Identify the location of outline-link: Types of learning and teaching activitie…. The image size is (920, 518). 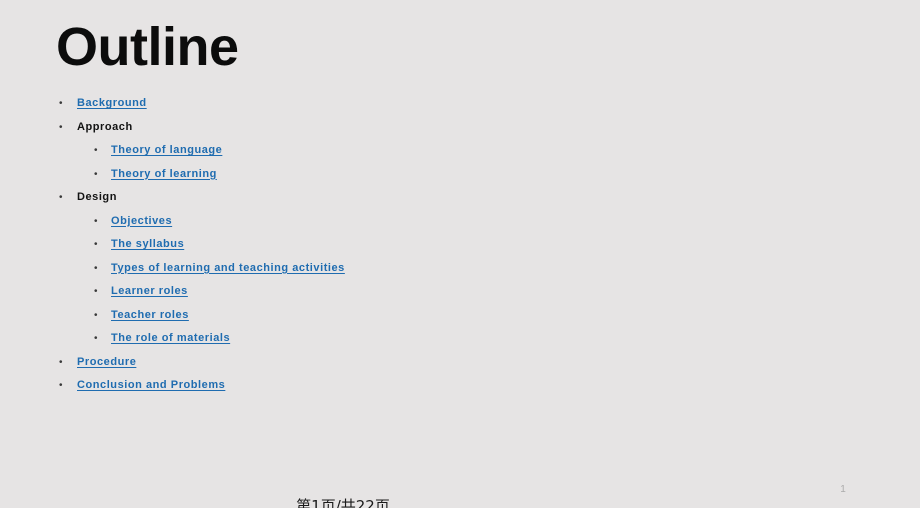
(228, 269).